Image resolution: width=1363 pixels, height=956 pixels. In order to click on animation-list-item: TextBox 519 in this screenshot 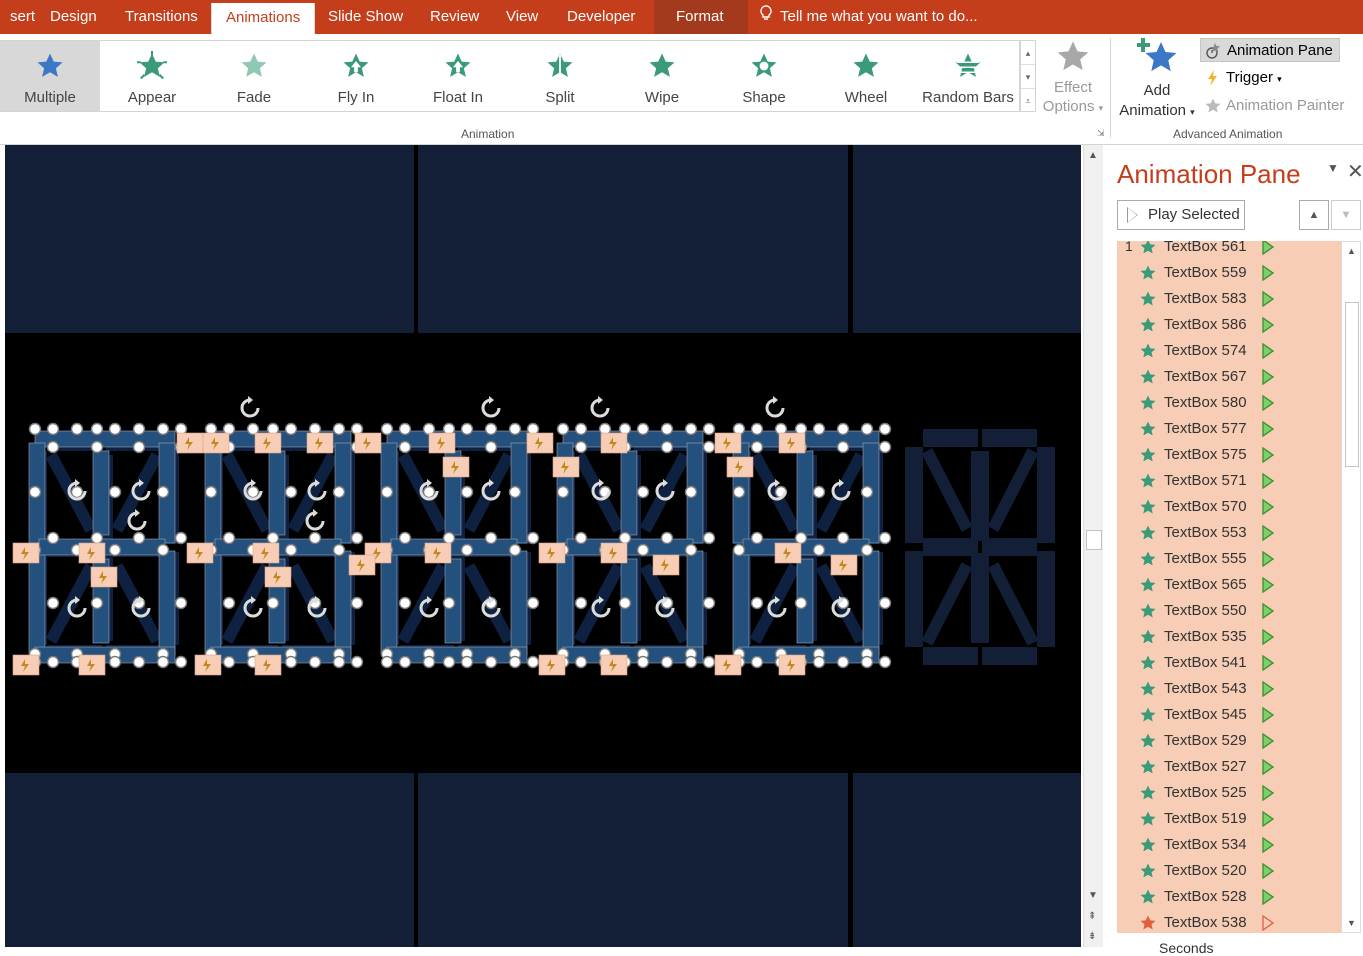, I will do `click(1229, 819)`.